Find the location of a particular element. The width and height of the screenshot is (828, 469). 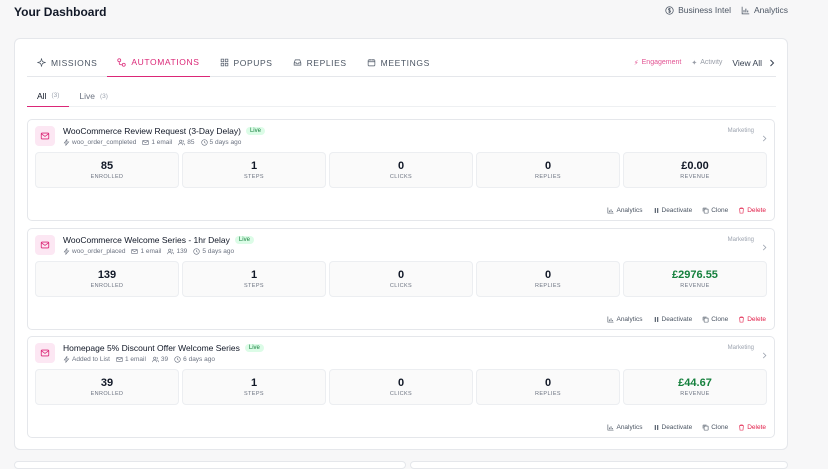

next-panel-right is located at coordinates (599, 465).